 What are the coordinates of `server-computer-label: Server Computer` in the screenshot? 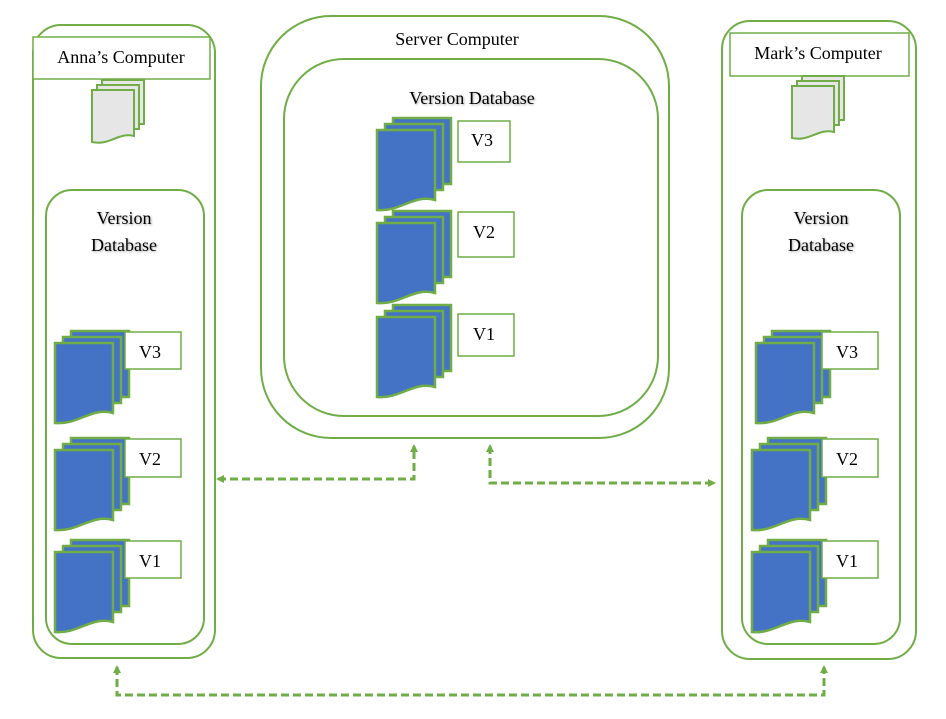 It's located at (456, 39).